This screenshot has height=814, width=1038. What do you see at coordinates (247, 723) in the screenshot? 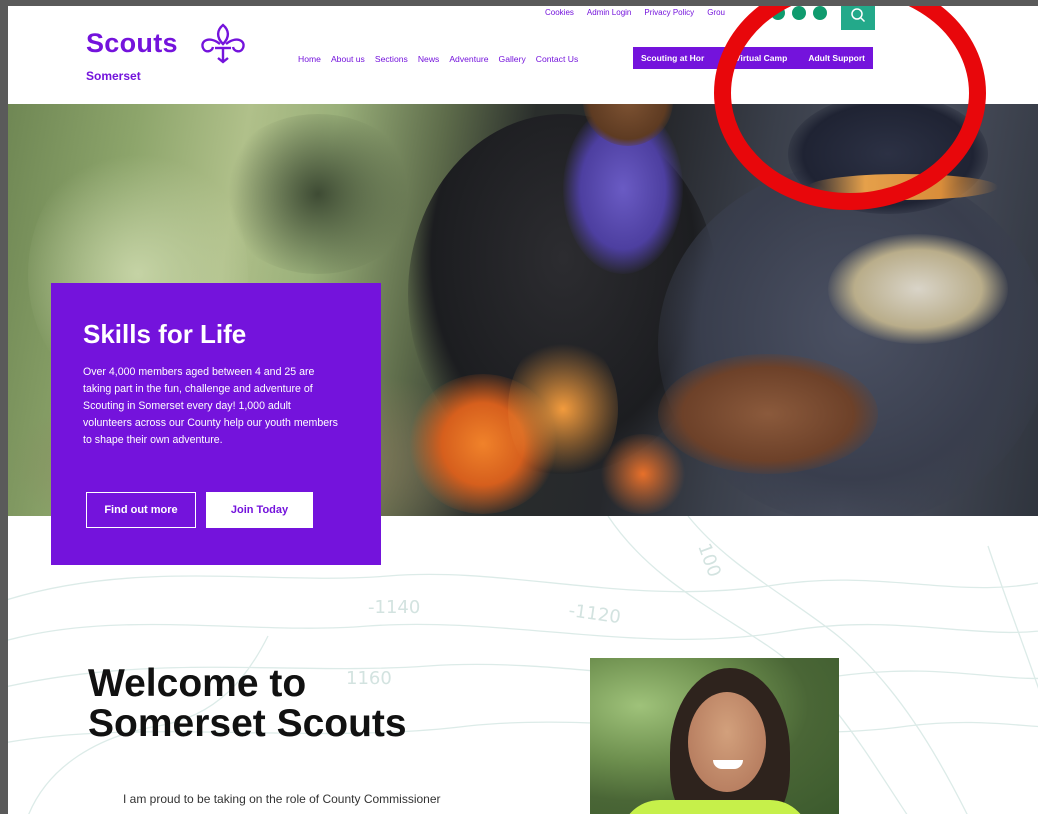
I see `welcome-heading-line-2: Somerset Scouts` at bounding box center [247, 723].